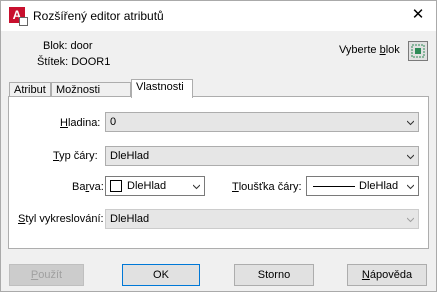  I want to click on ok-button: OK, so click(161, 275).